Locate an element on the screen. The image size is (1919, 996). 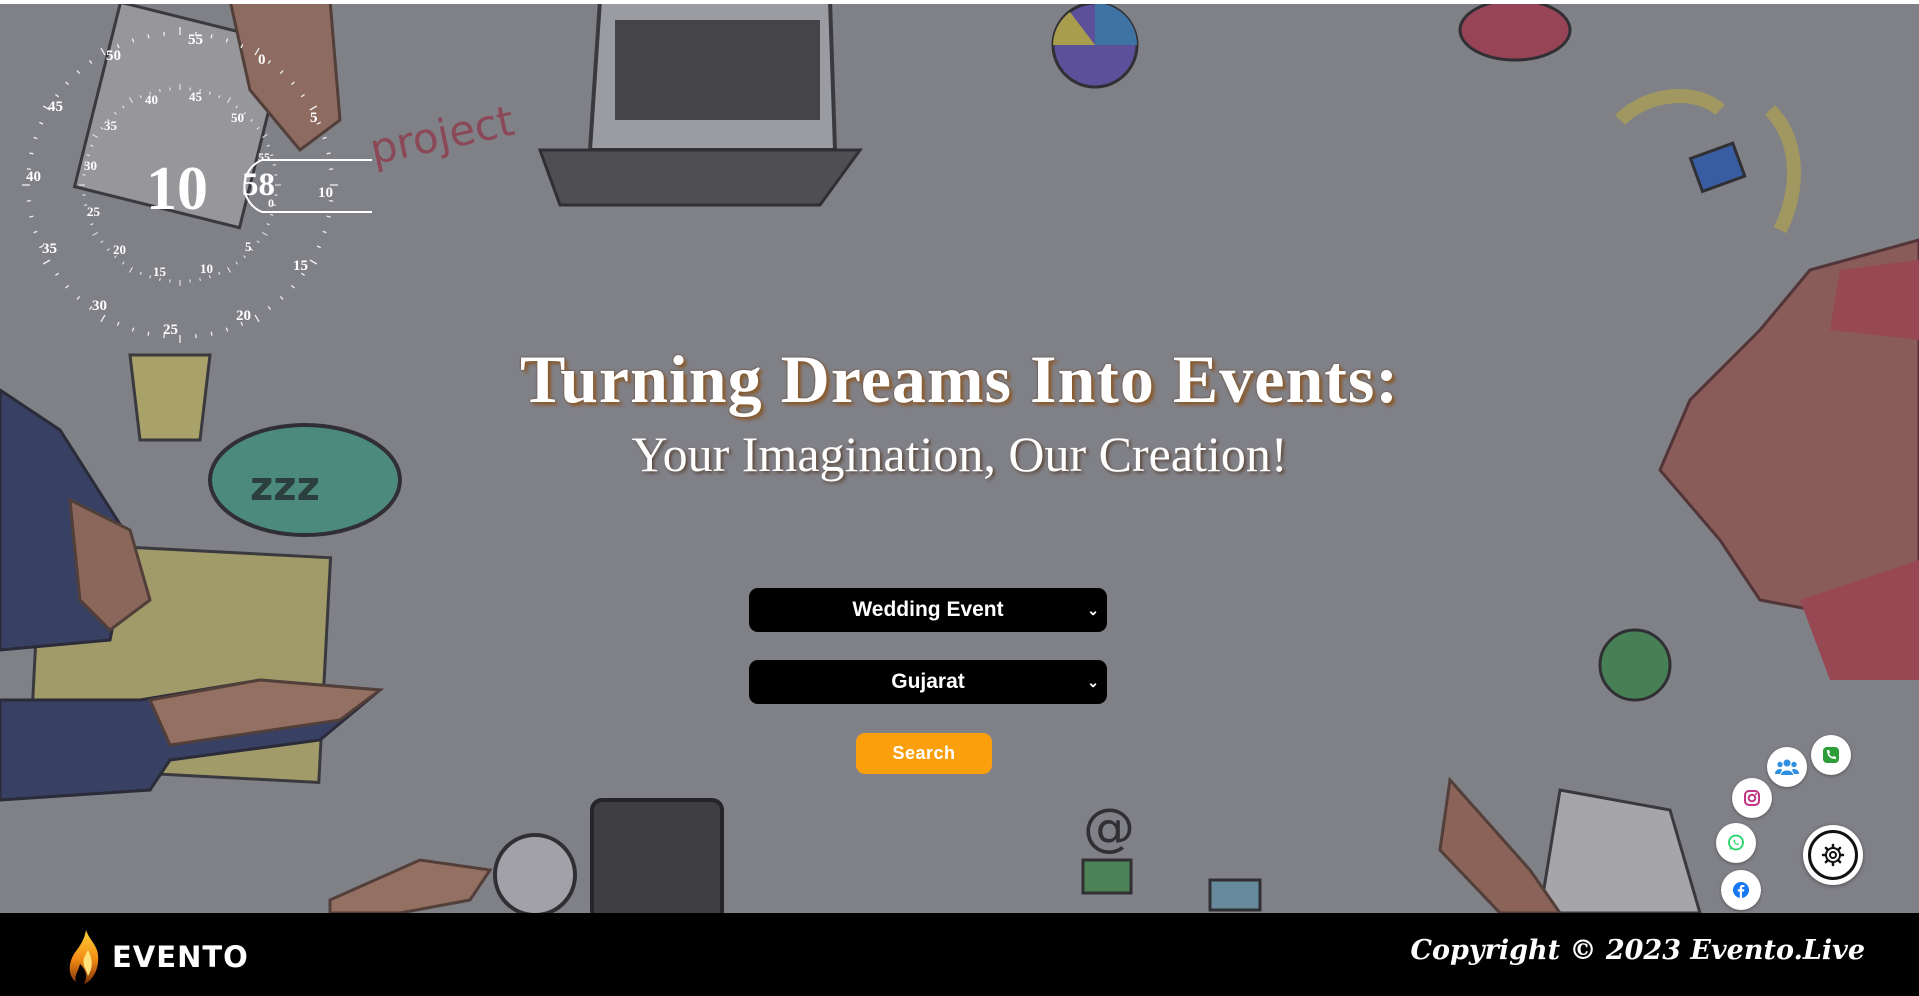
event-type-value: Wedding Event is located at coordinates (928, 609).